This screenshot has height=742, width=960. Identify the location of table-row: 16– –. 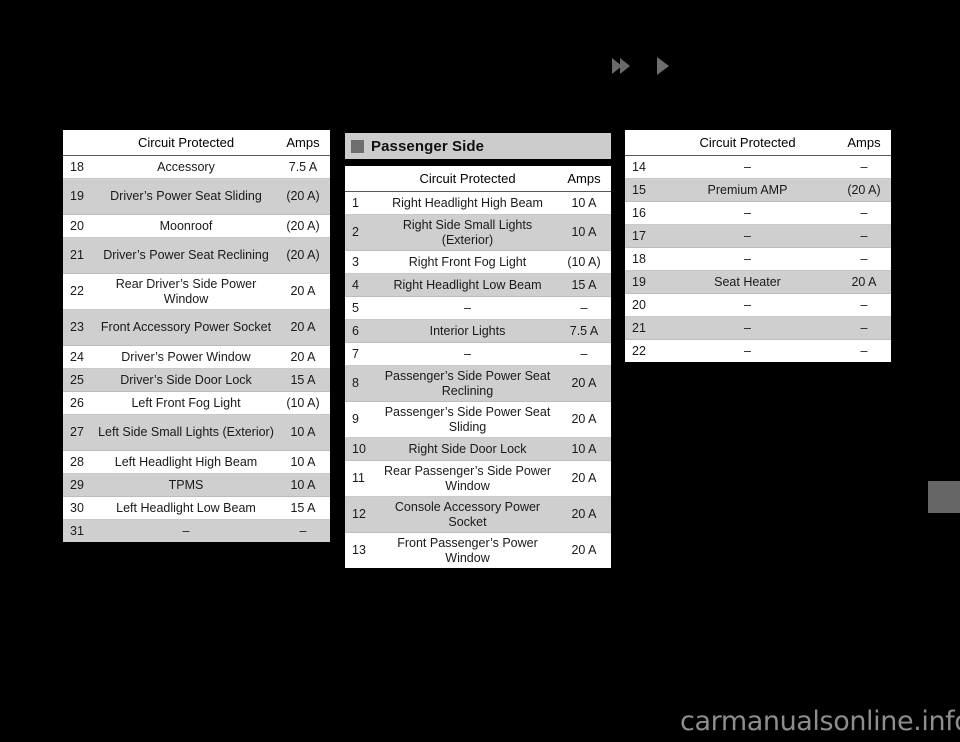
(758, 213).